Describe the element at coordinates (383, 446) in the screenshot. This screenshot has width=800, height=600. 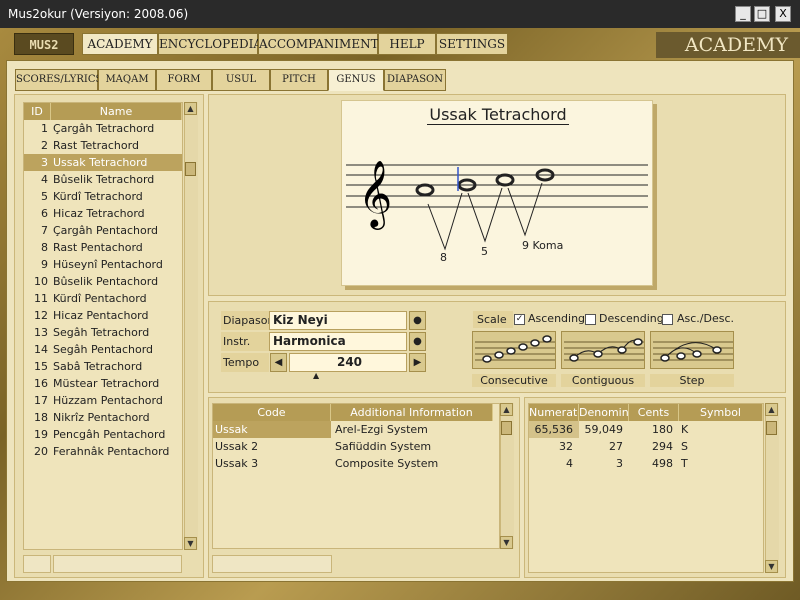
I see `info-cell: Safiüddin System` at that location.